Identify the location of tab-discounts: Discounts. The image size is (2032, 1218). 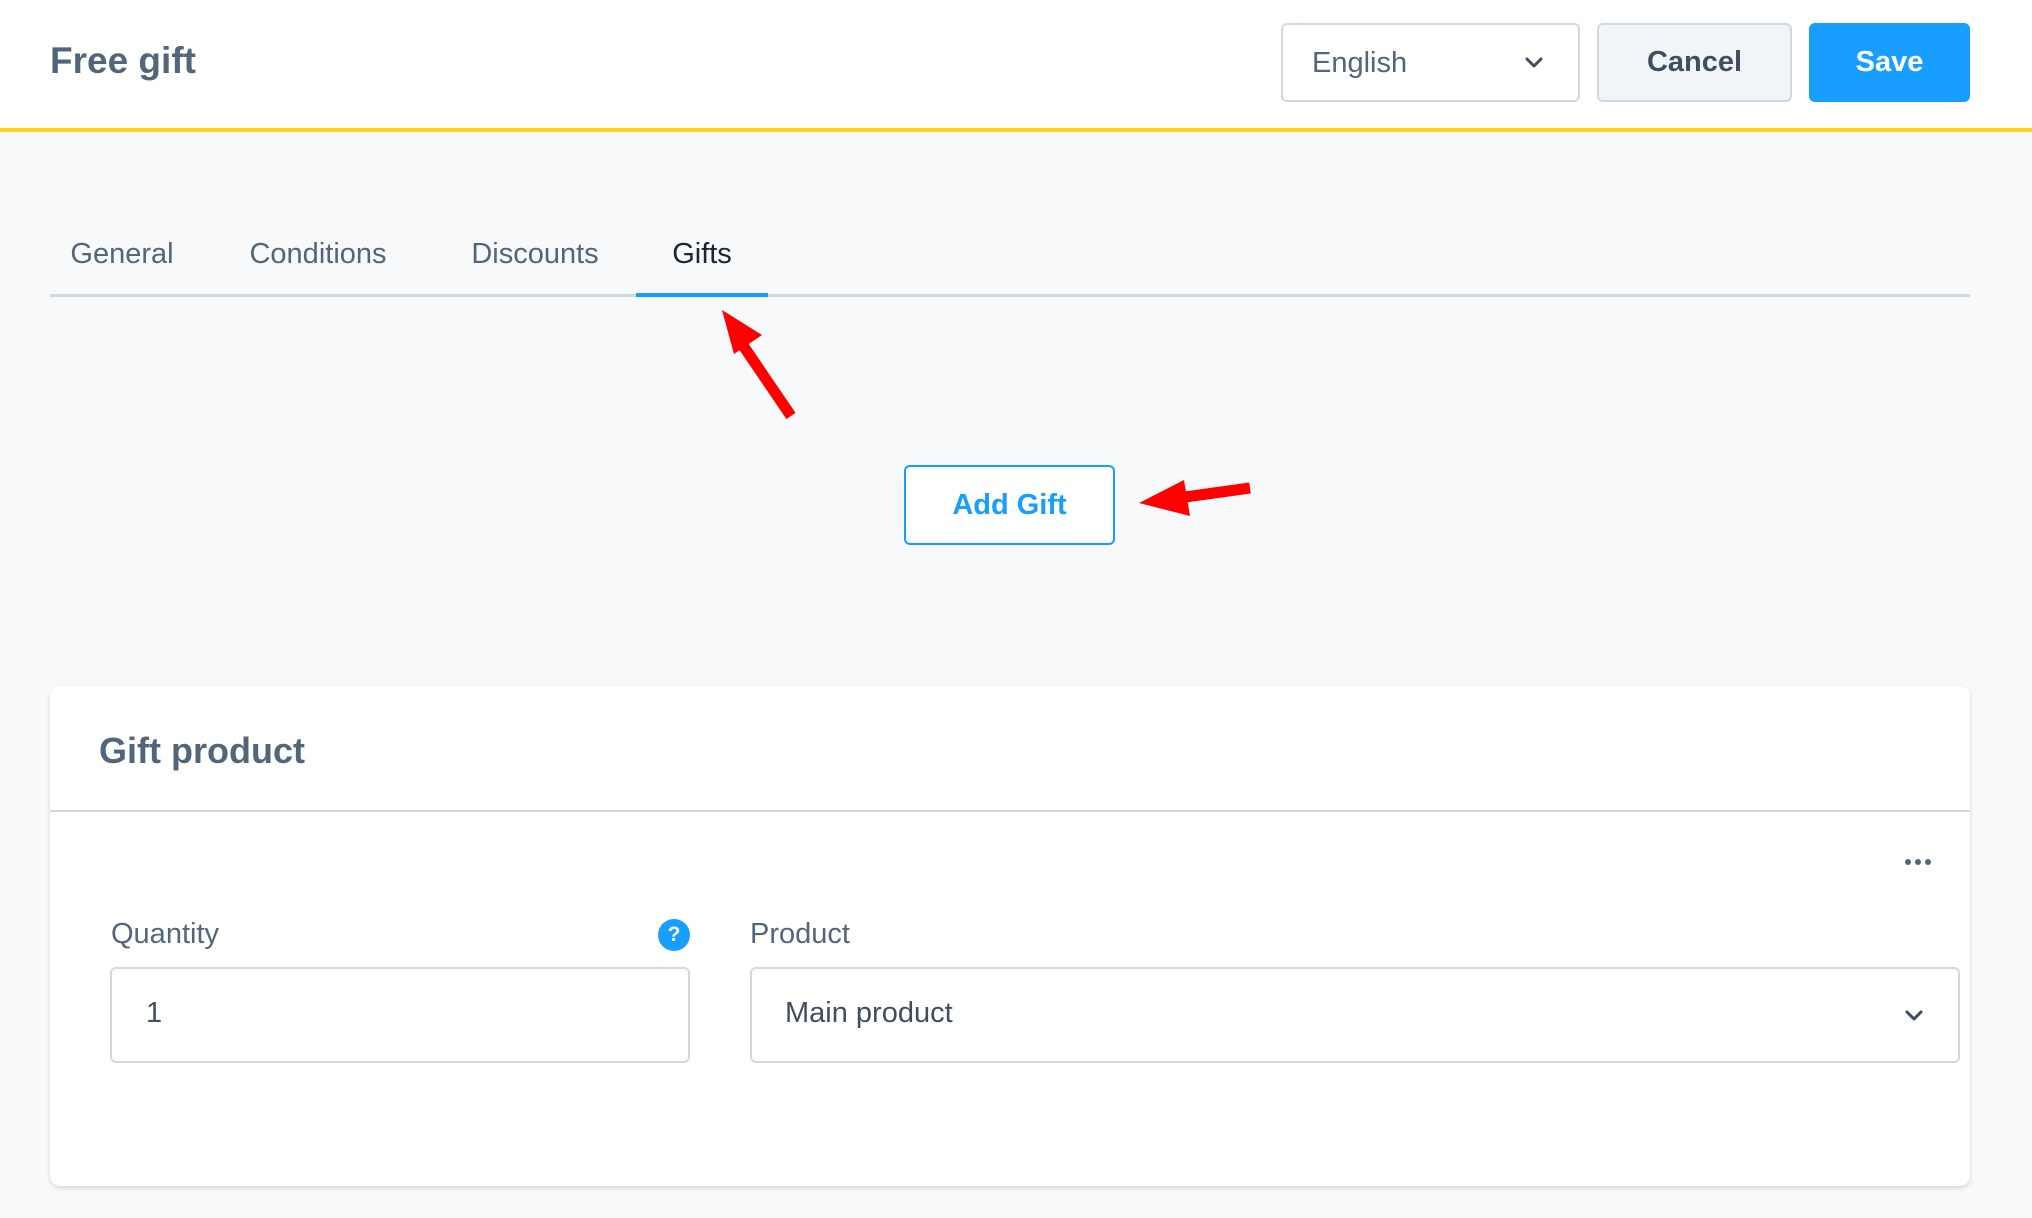
(535, 261).